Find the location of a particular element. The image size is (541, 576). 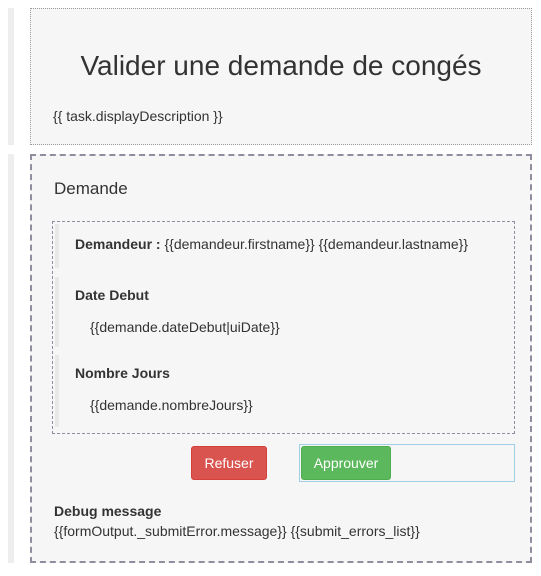

refuse-button: Refuser is located at coordinates (229, 463).